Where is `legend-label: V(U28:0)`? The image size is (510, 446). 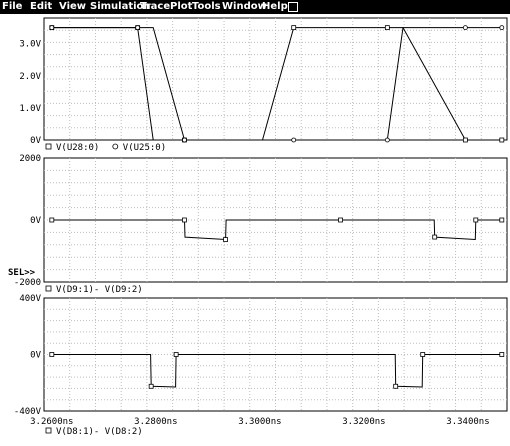
legend-label: V(U28:0) is located at coordinates (77, 148).